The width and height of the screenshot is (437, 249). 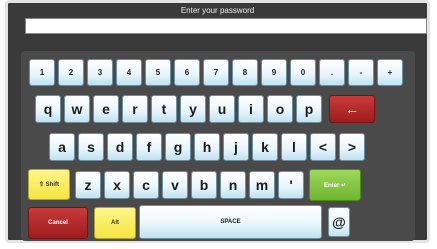 What do you see at coordinates (222, 109) in the screenshot?
I see `key-u: u` at bounding box center [222, 109].